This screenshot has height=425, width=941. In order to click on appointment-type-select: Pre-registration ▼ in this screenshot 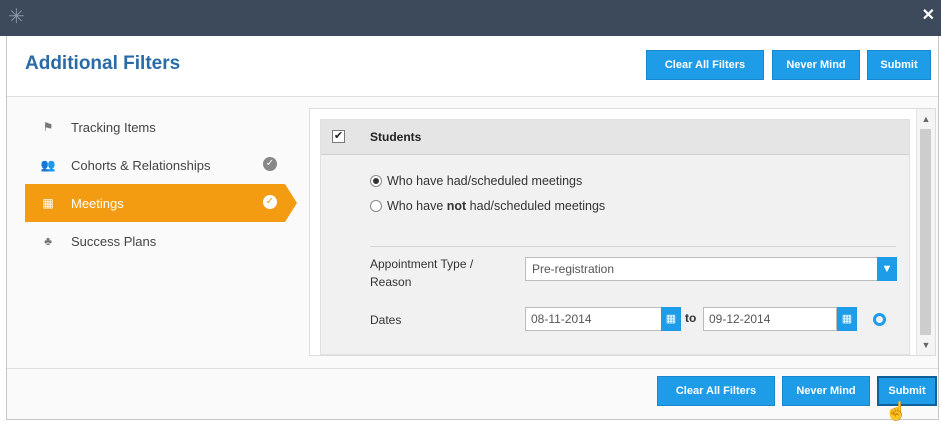, I will do `click(711, 269)`.